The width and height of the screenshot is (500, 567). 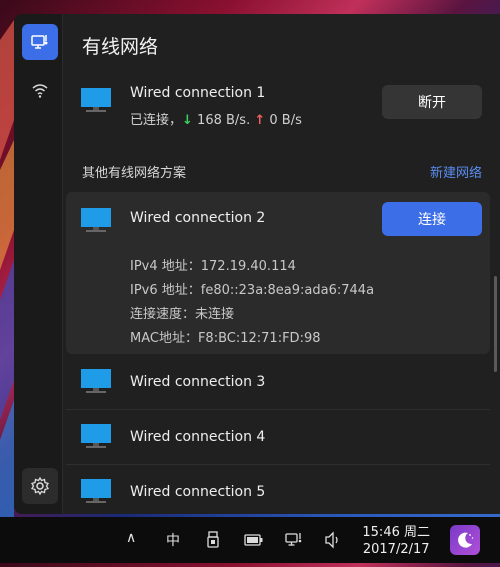 What do you see at coordinates (333, 540) in the screenshot?
I see `volume-icon` at bounding box center [333, 540].